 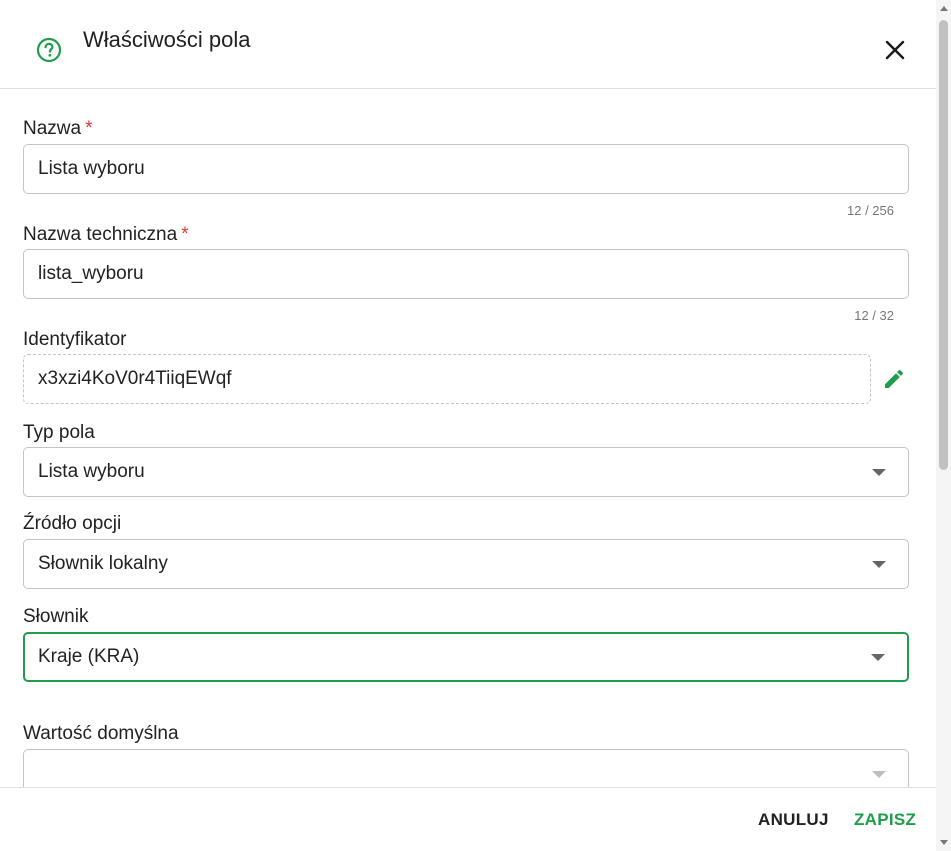 I want to click on scroll-up-arrow-icon, so click(x=944, y=8).